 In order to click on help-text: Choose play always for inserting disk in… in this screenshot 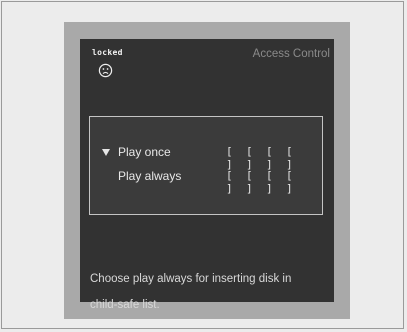, I will do `click(208, 292)`.